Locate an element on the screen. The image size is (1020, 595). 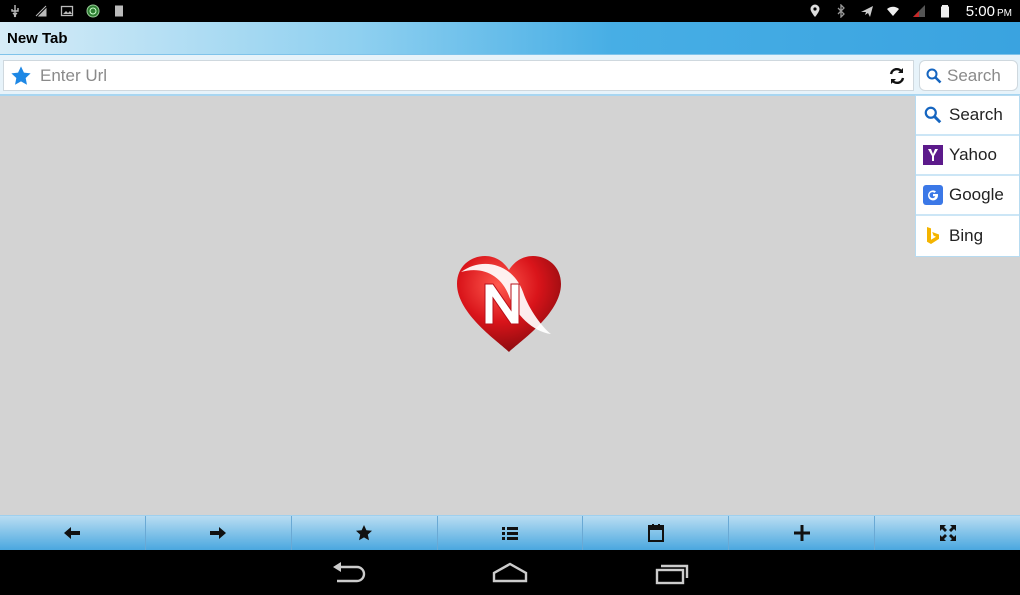
system-recents-button is located at coordinates (671, 573).